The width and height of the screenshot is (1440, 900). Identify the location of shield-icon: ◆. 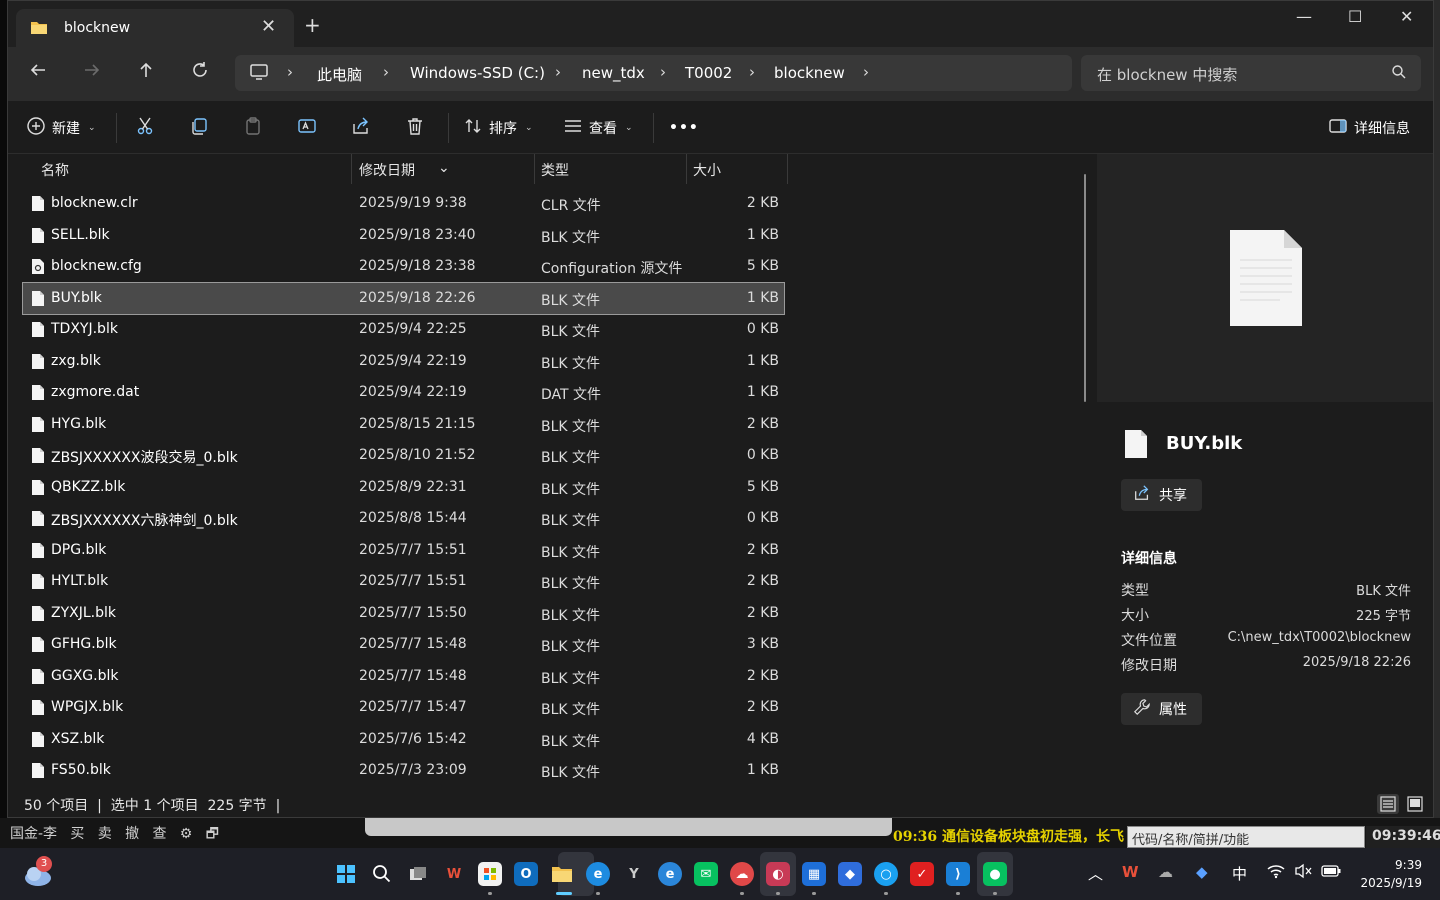
(850, 874).